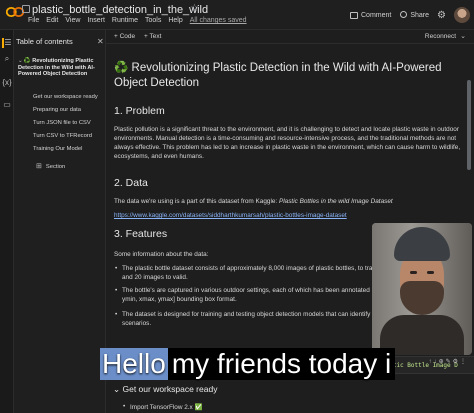 This screenshot has width=474, height=413. Describe the element at coordinates (124, 36) in the screenshot. I see `add-code-button: + Code` at that location.